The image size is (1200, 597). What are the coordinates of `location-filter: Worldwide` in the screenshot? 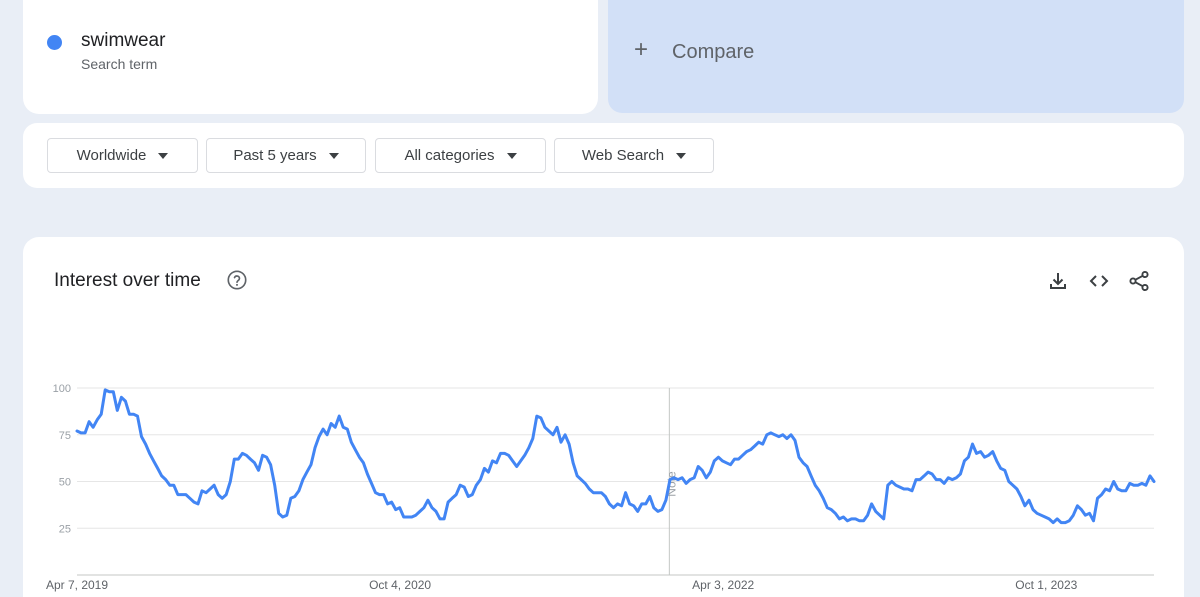 It's located at (122, 155).